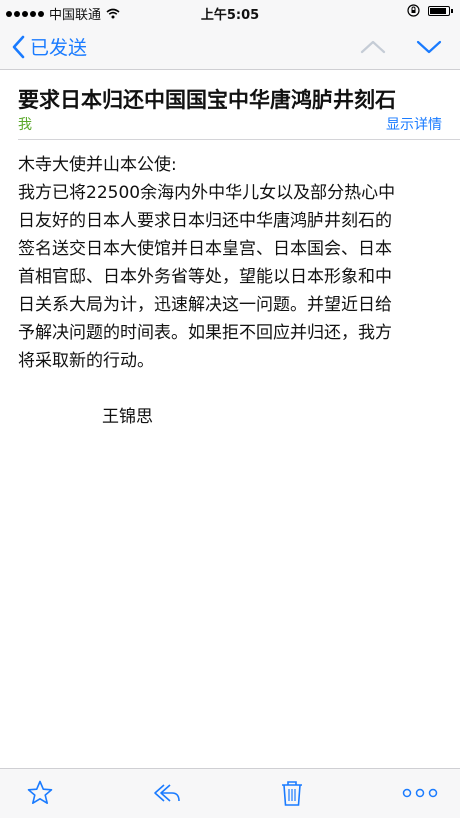 This screenshot has width=460, height=818. I want to click on previous-message-button, so click(373, 49).